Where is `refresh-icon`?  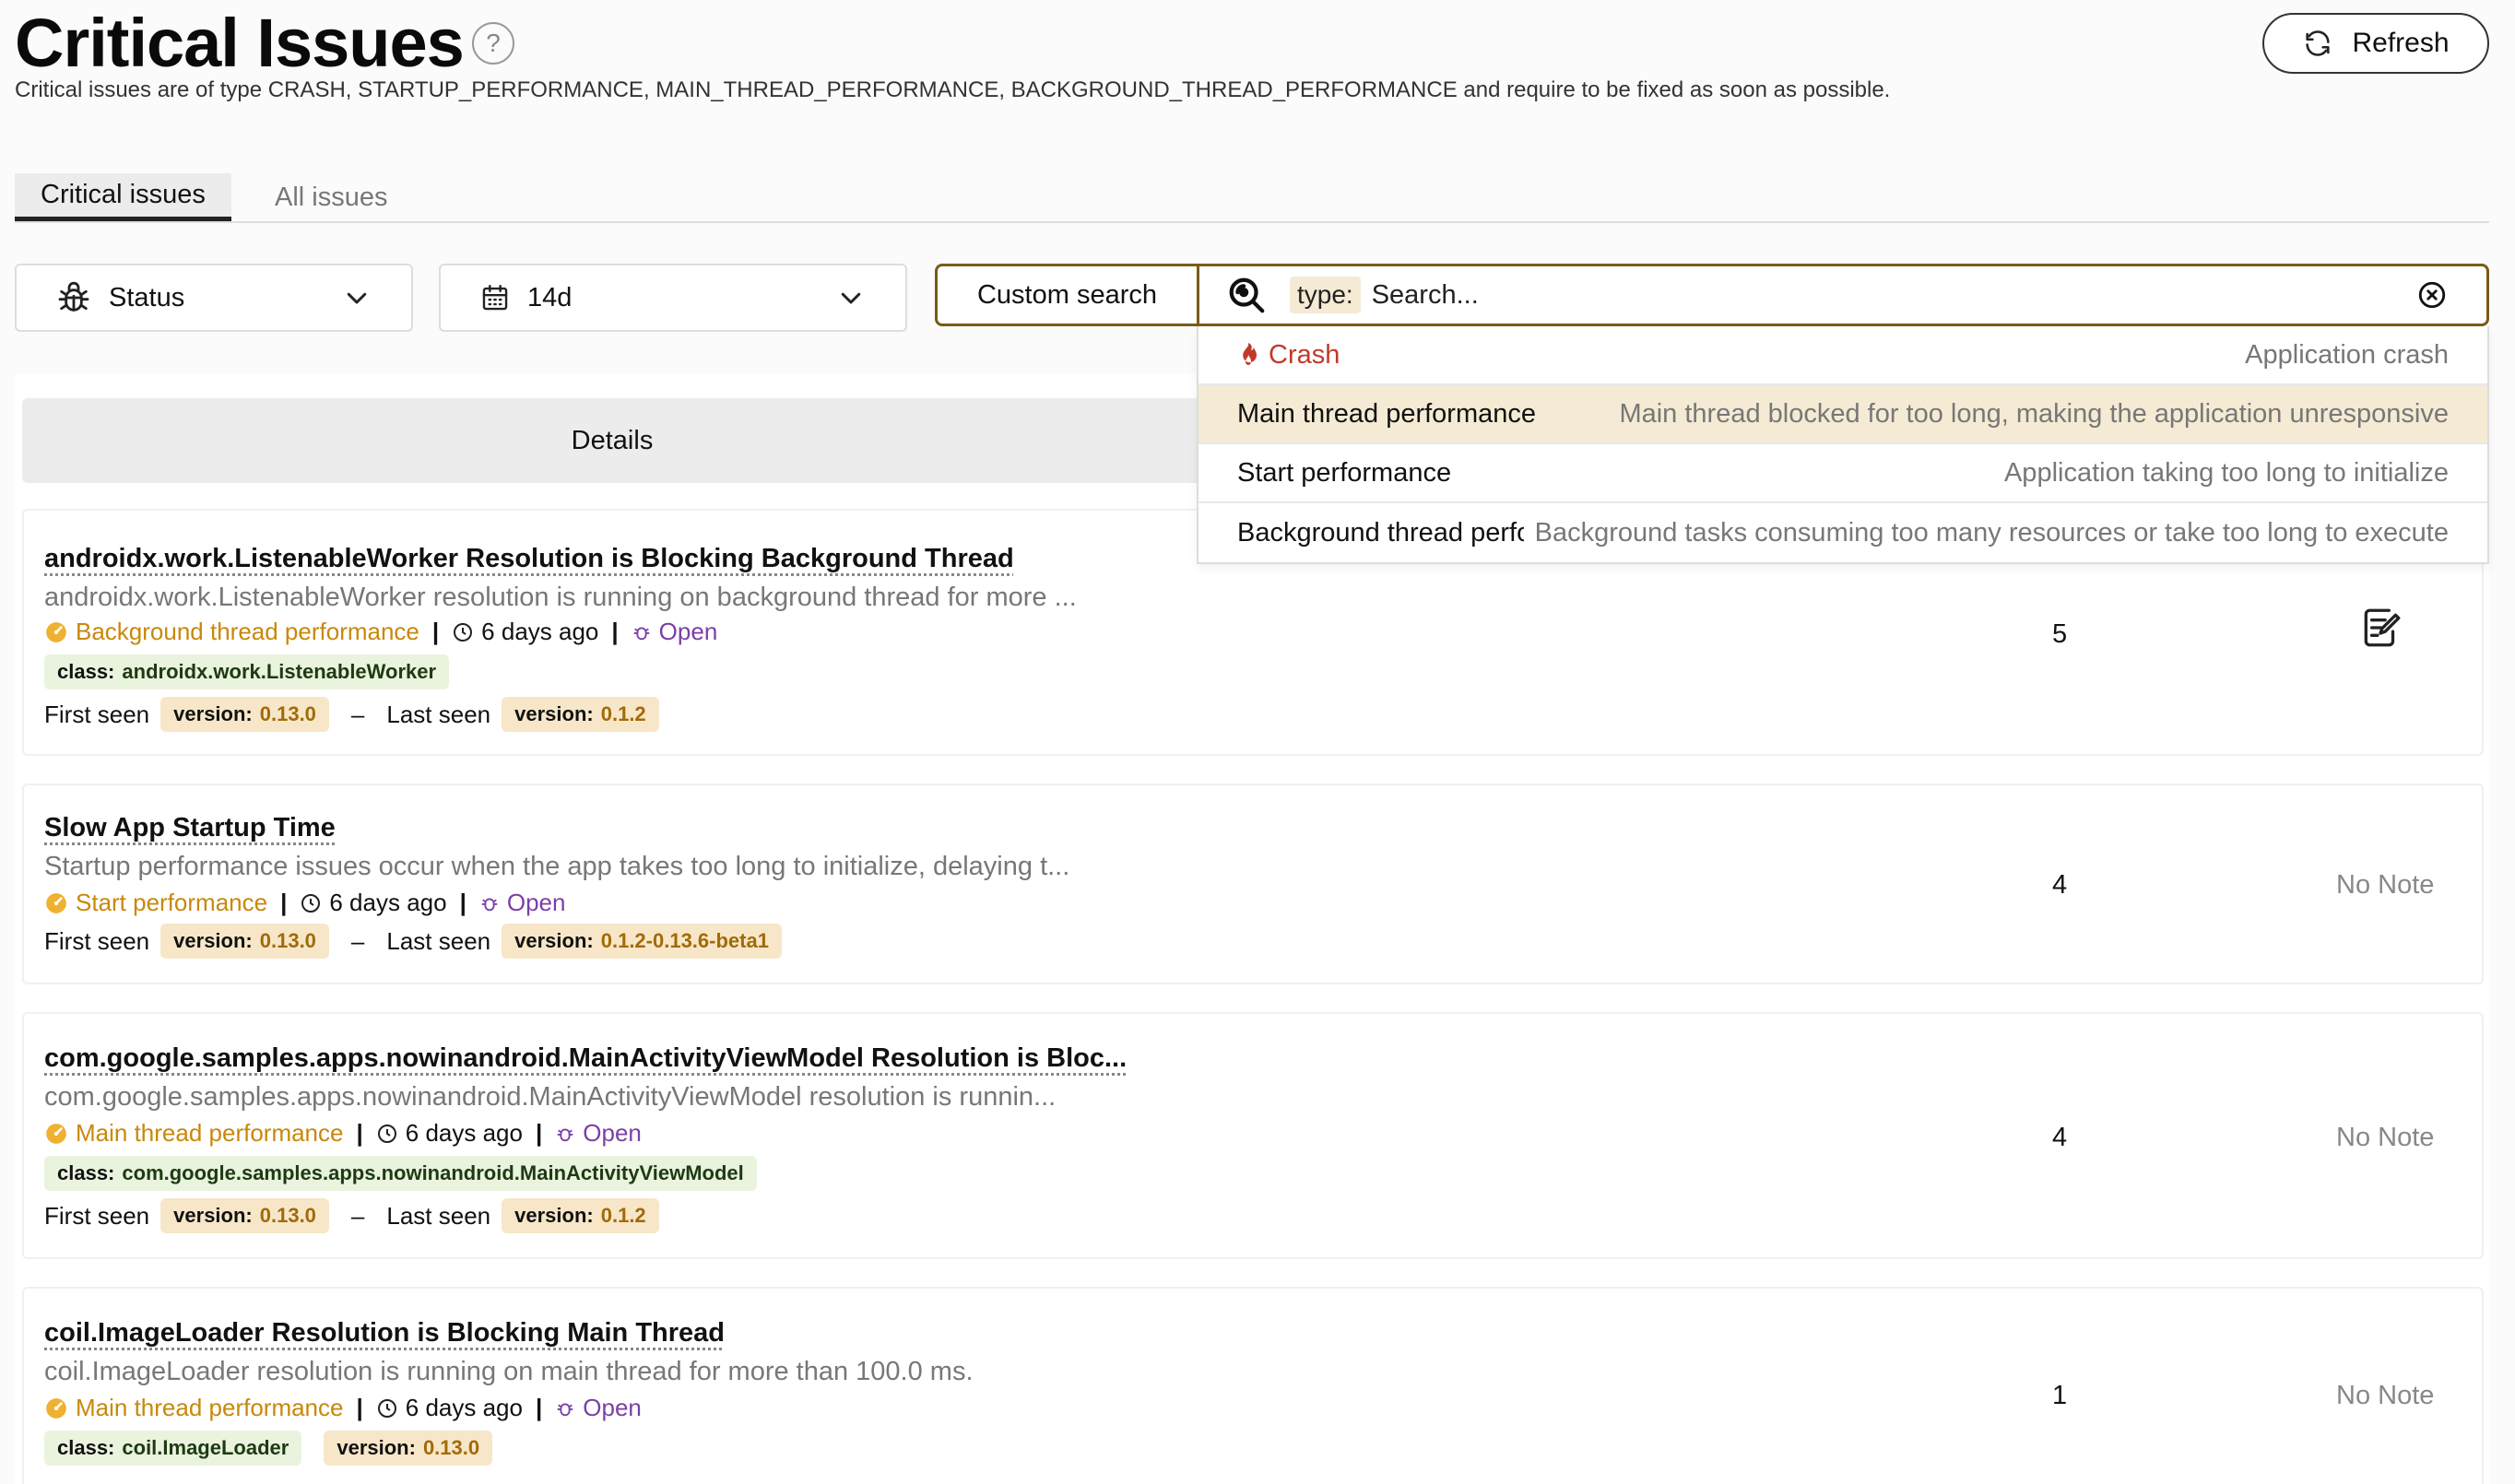 refresh-icon is located at coordinates (2317, 43).